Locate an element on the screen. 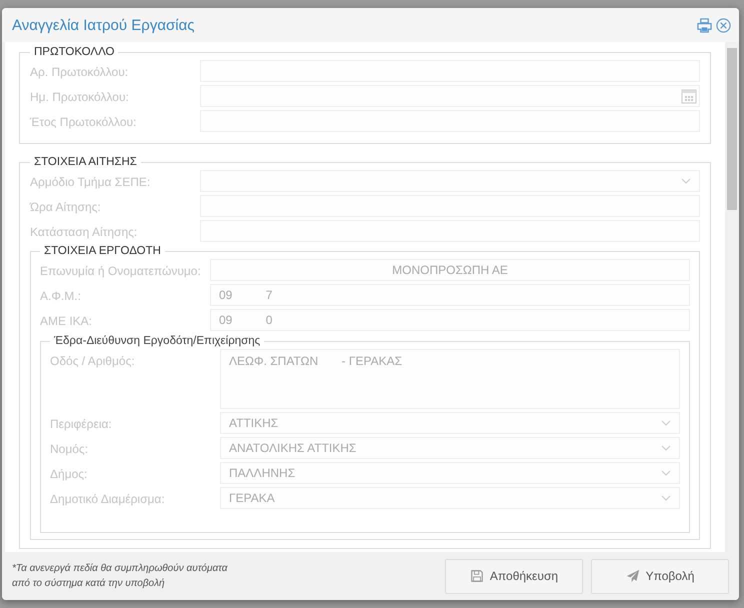 The image size is (744, 608). scrollbar is located at coordinates (732, 297).